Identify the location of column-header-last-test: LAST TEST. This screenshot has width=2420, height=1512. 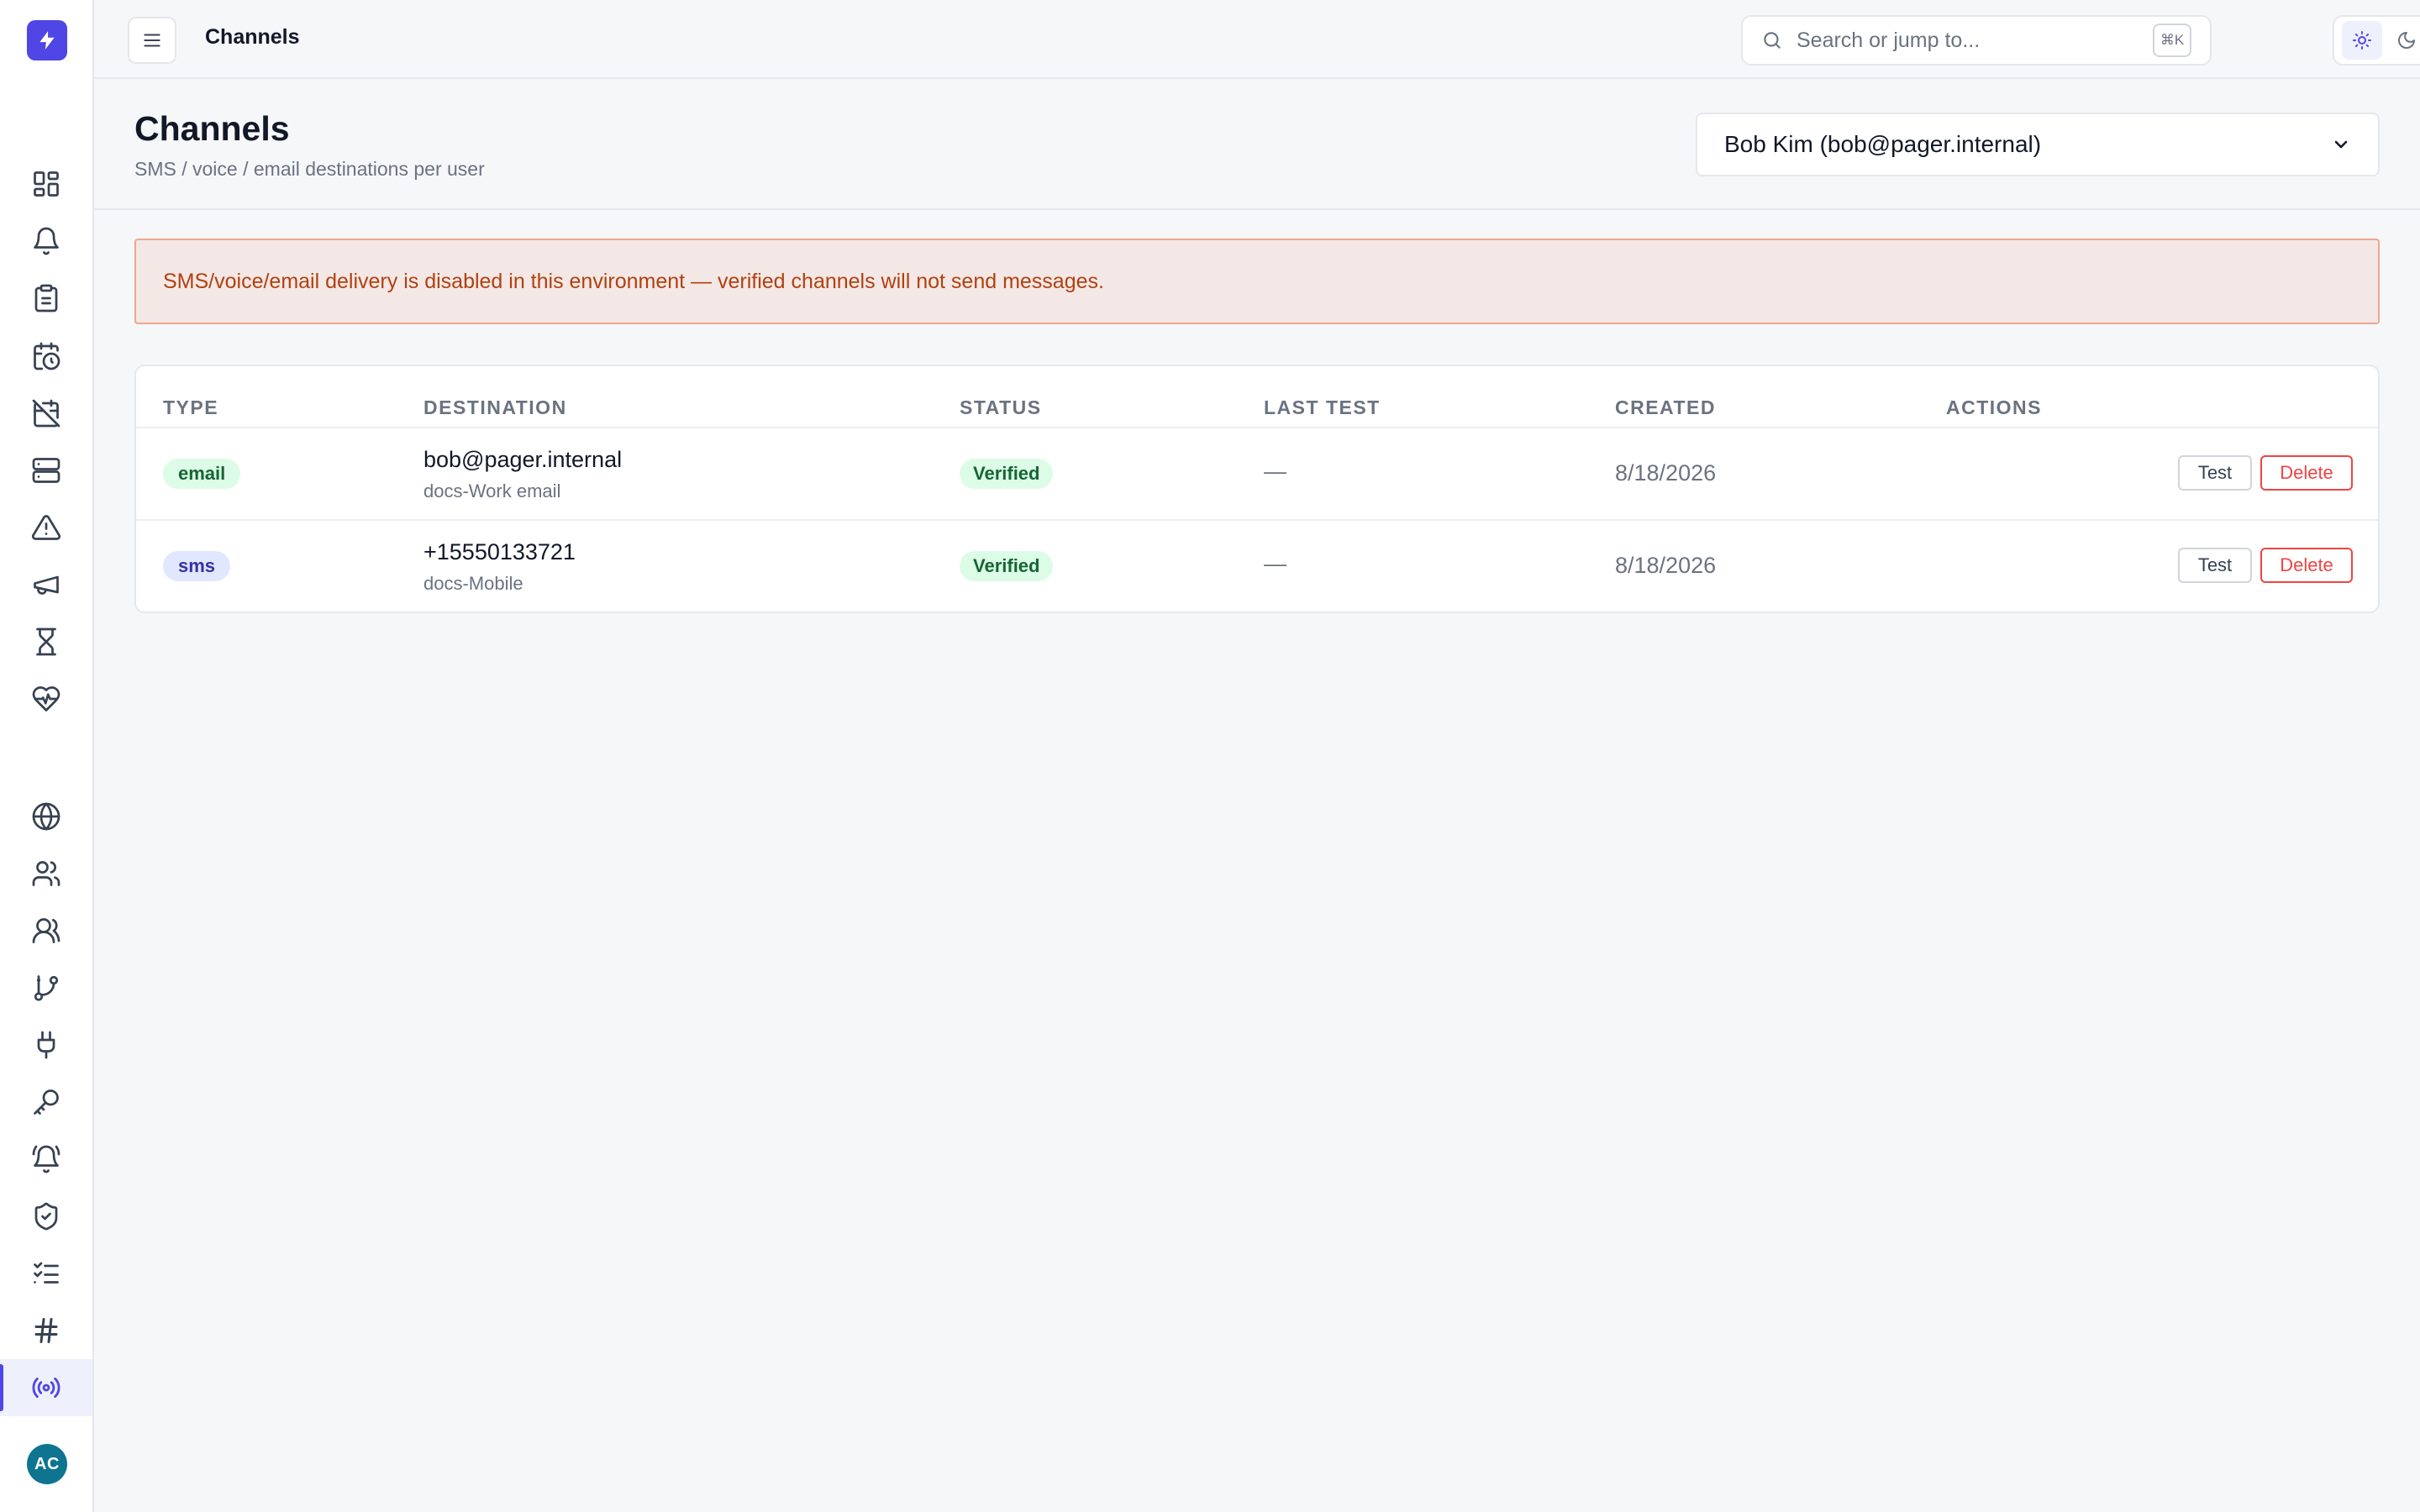
(1322, 407).